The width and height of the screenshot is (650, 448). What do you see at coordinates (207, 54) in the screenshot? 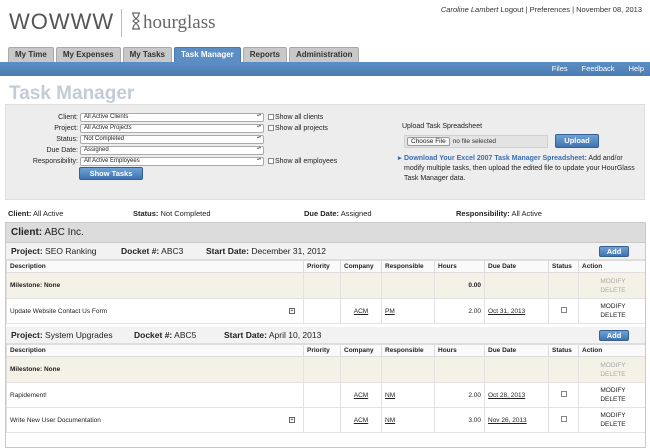
I see `tab-task-manager: Task Manager` at bounding box center [207, 54].